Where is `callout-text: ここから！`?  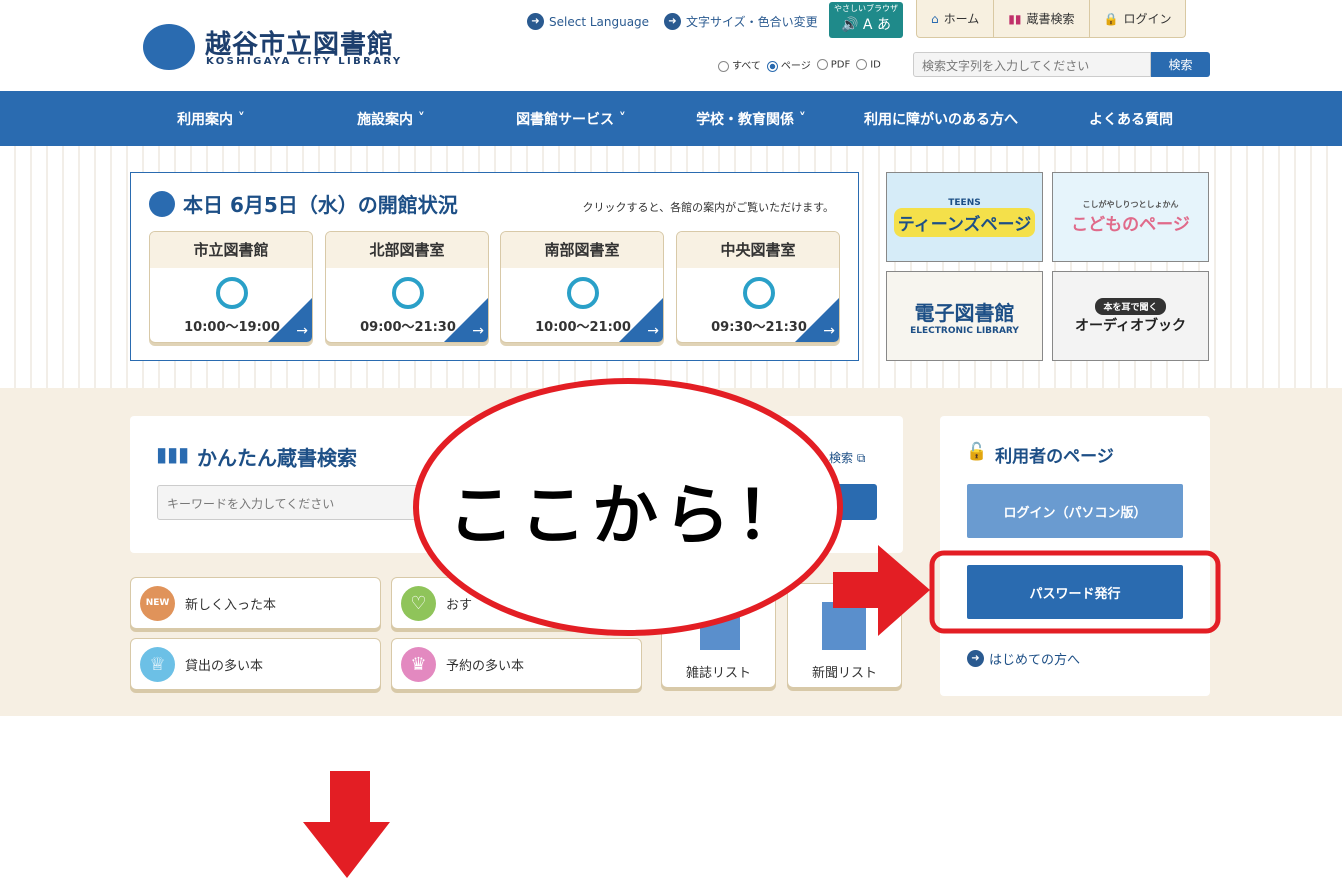 callout-text: ここから！ is located at coordinates (628, 515).